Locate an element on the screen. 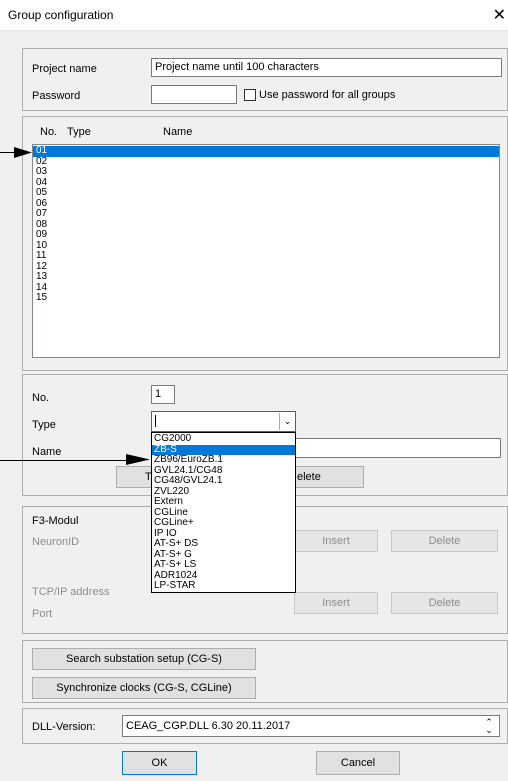  type-label: Type is located at coordinates (44, 425).